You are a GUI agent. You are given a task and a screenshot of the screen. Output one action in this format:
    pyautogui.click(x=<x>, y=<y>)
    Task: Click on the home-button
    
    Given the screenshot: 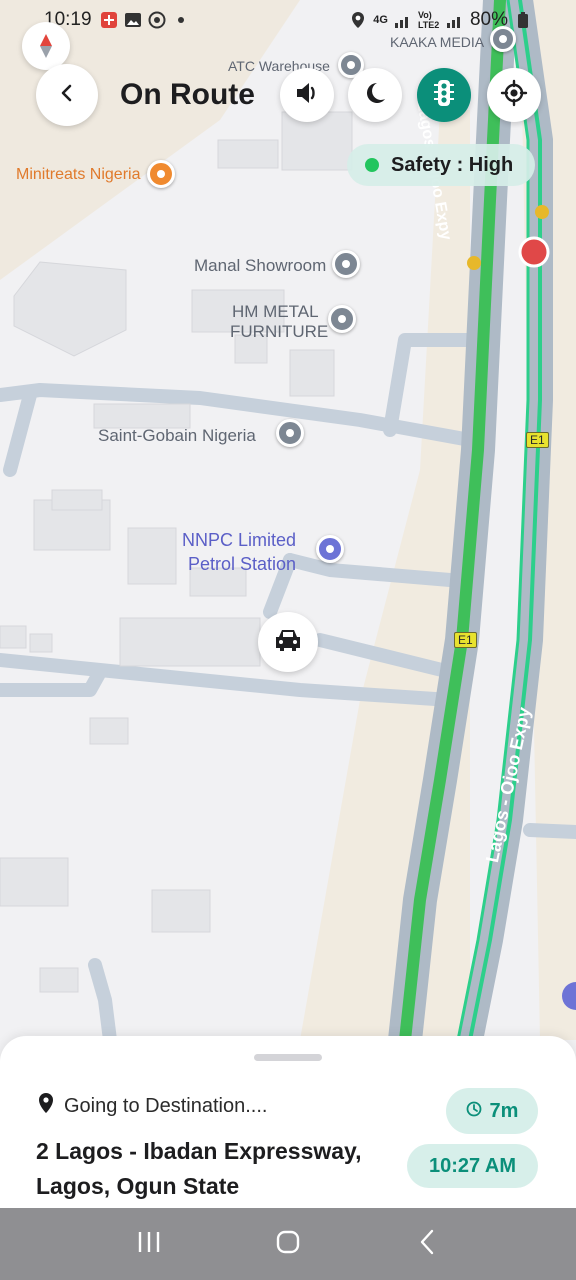 What is the action you would take?
    pyautogui.click(x=288, y=1244)
    